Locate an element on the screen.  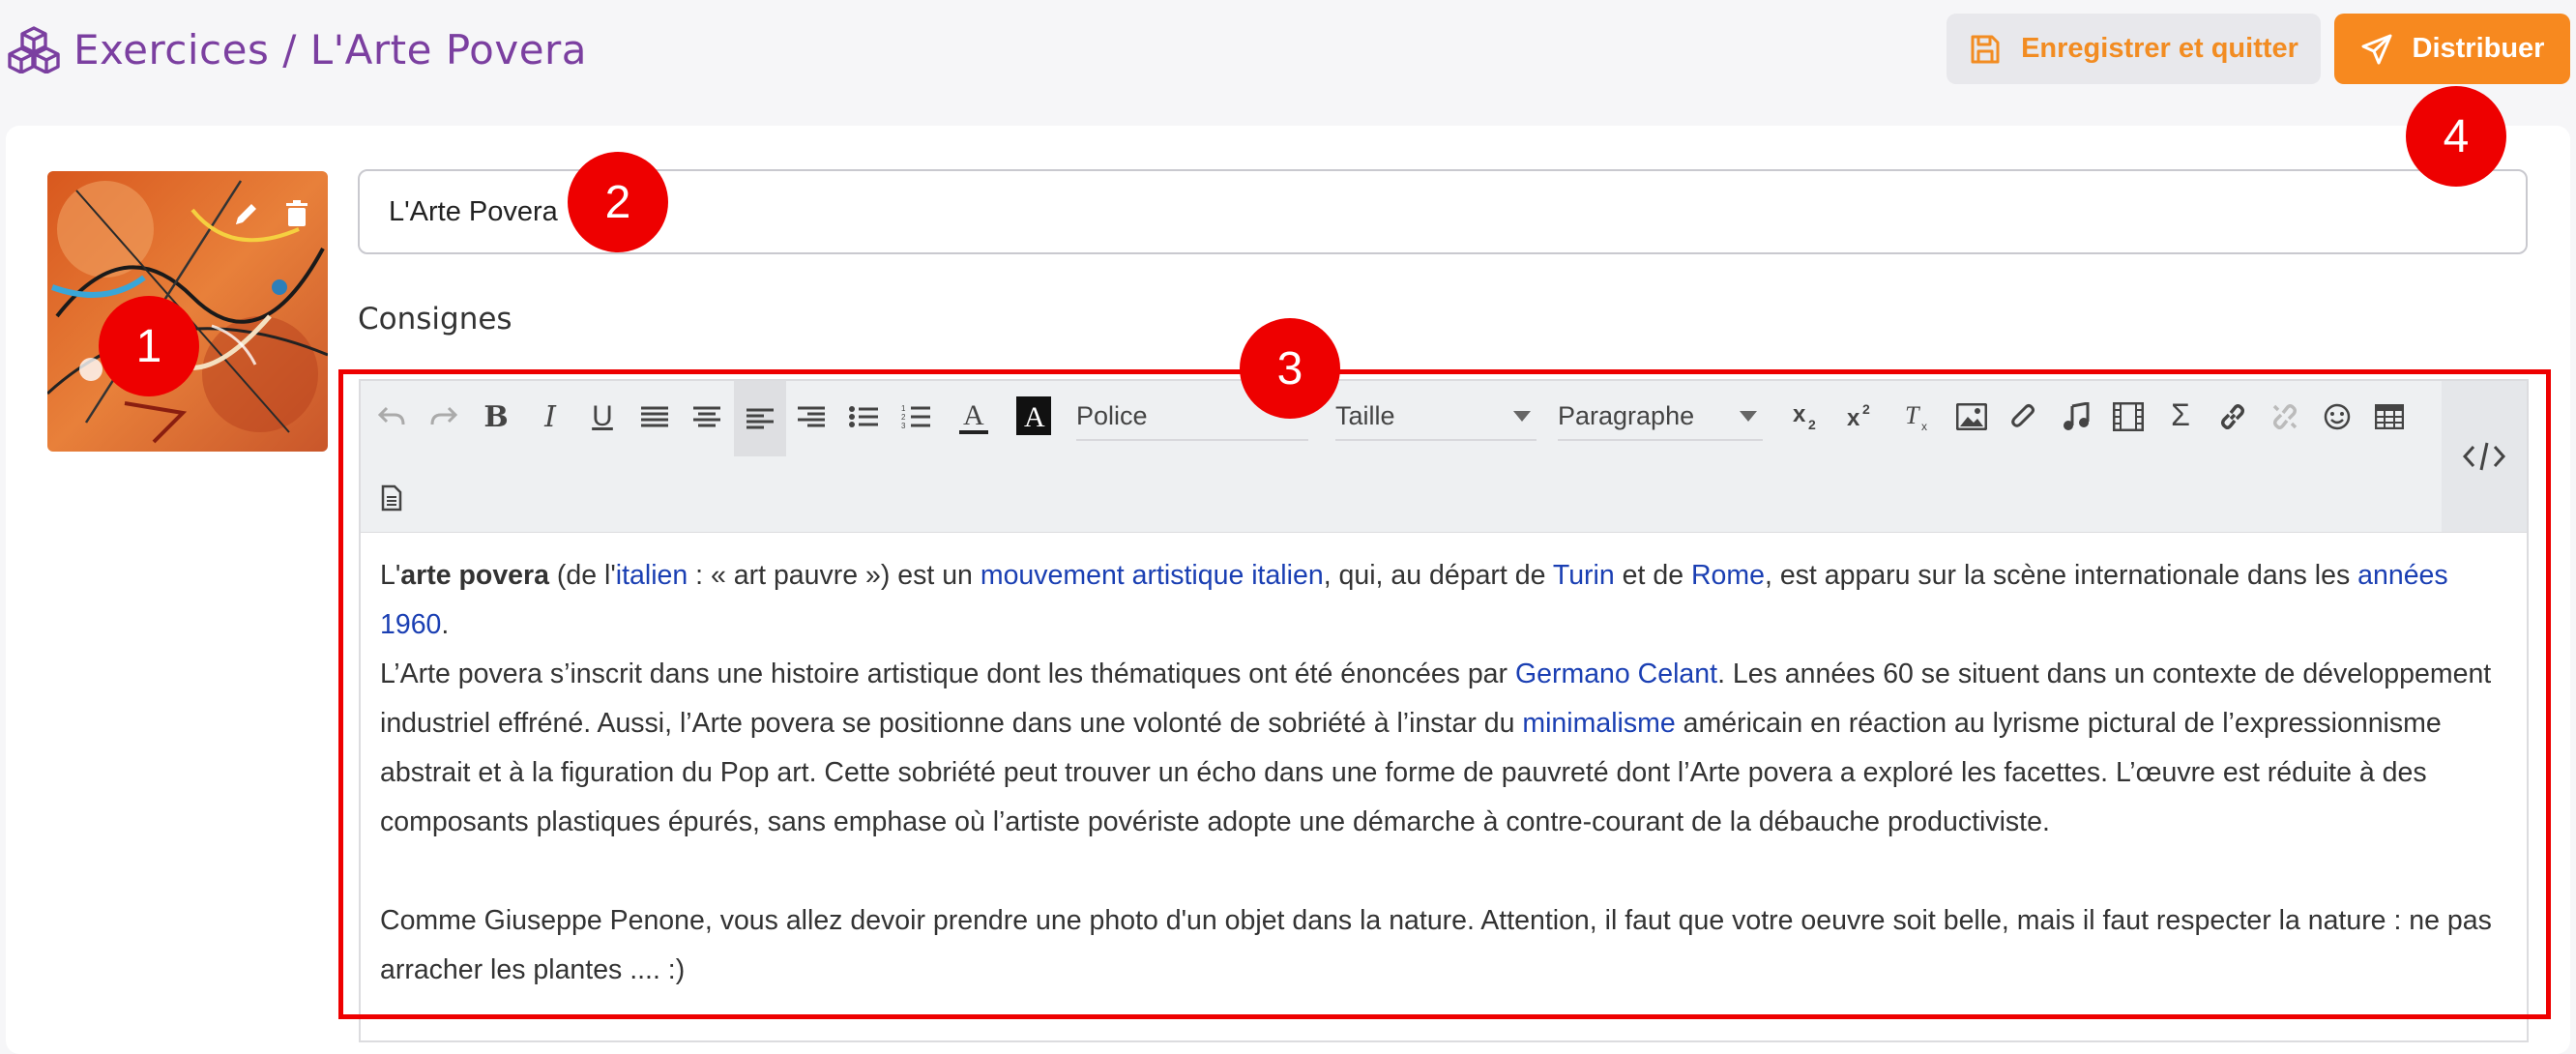
redo-icon is located at coordinates (443, 417).